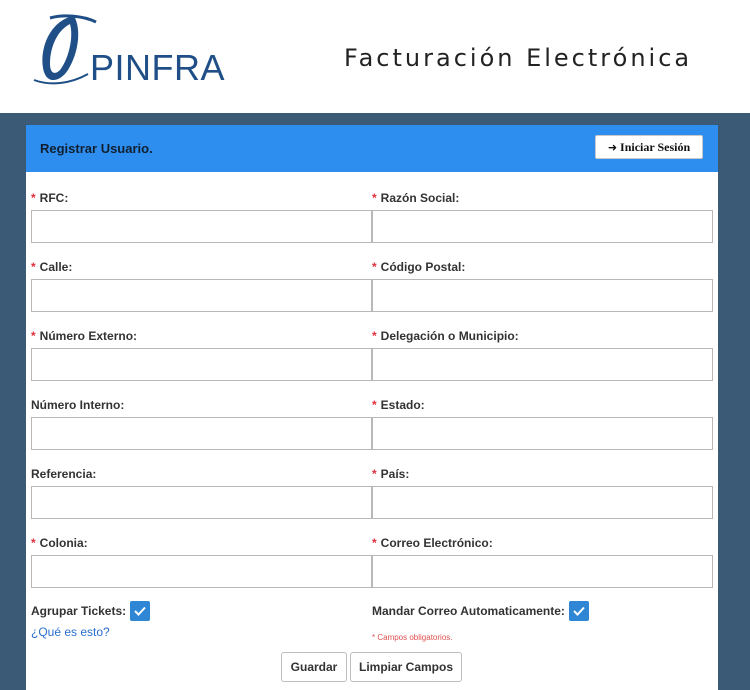  What do you see at coordinates (64, 474) in the screenshot?
I see `field-label: Referencia:` at bounding box center [64, 474].